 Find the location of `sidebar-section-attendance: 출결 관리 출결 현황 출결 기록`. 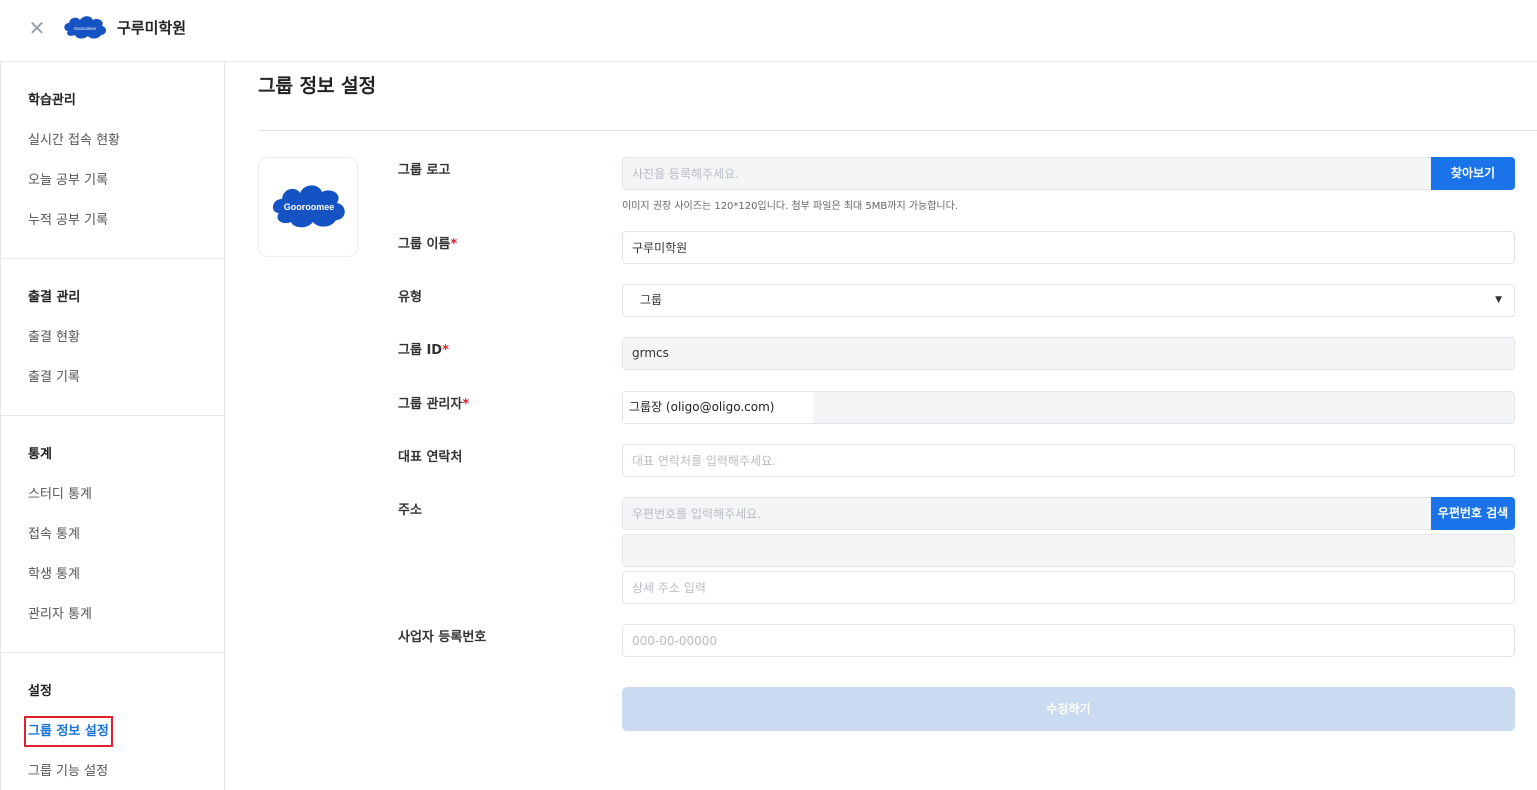

sidebar-section-attendance: 출결 관리 출결 현황 출결 기록 is located at coordinates (112, 337).